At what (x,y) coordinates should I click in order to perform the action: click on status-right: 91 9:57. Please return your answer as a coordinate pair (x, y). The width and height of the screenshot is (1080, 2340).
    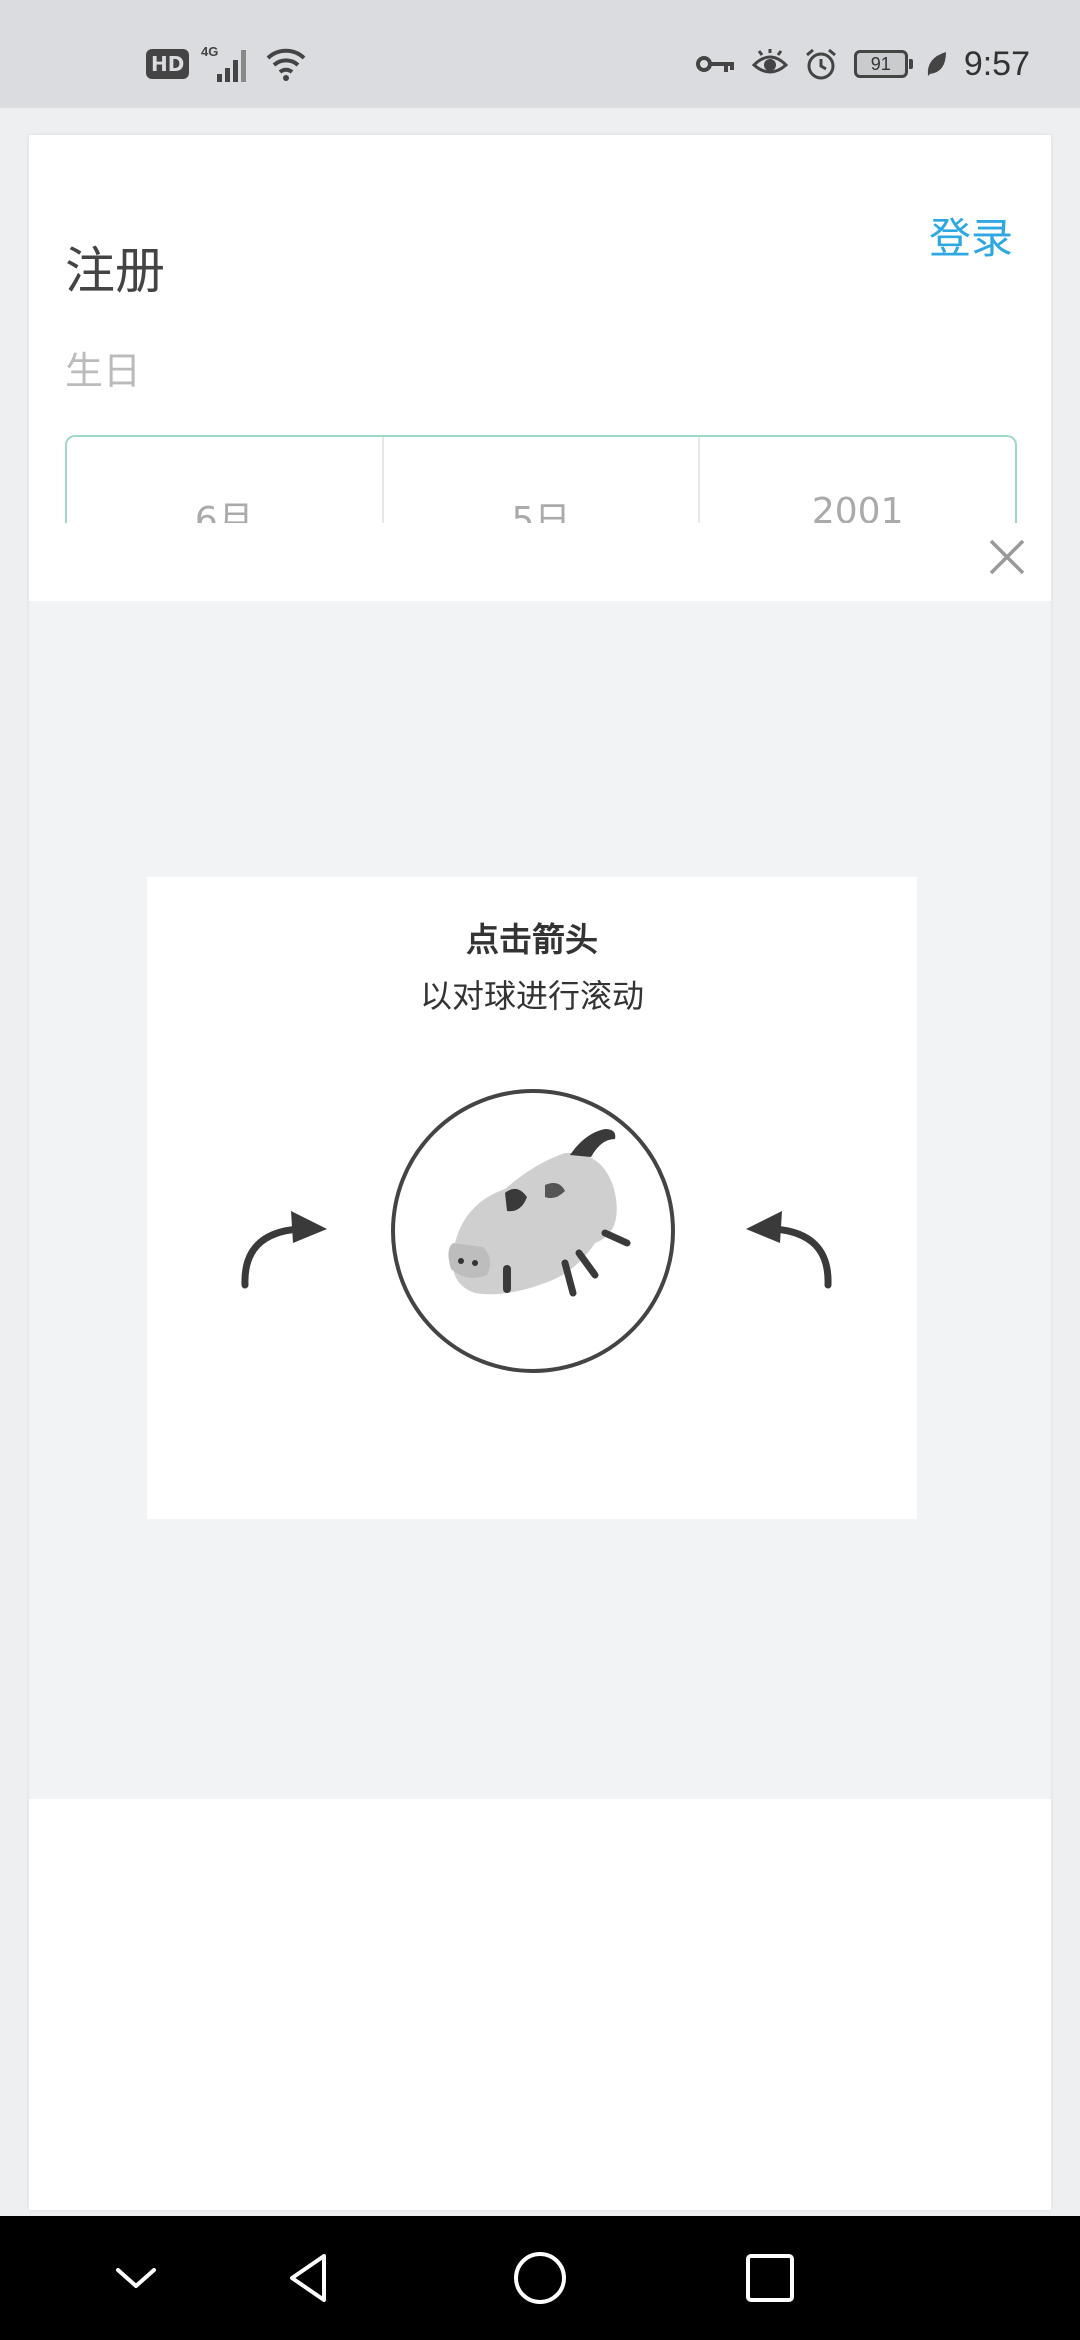
    Looking at the image, I should click on (862, 64).